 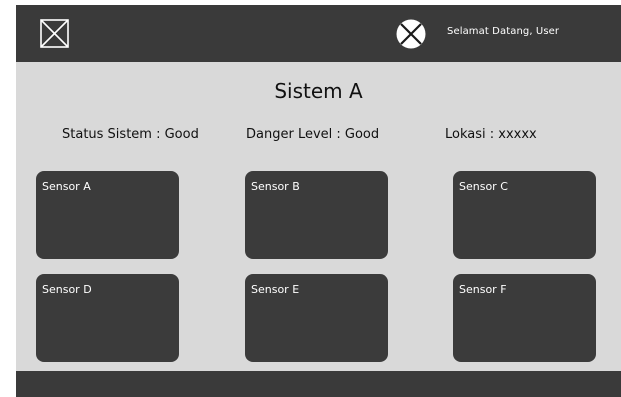 I want to click on page-title: Sistem A, so click(x=318, y=91).